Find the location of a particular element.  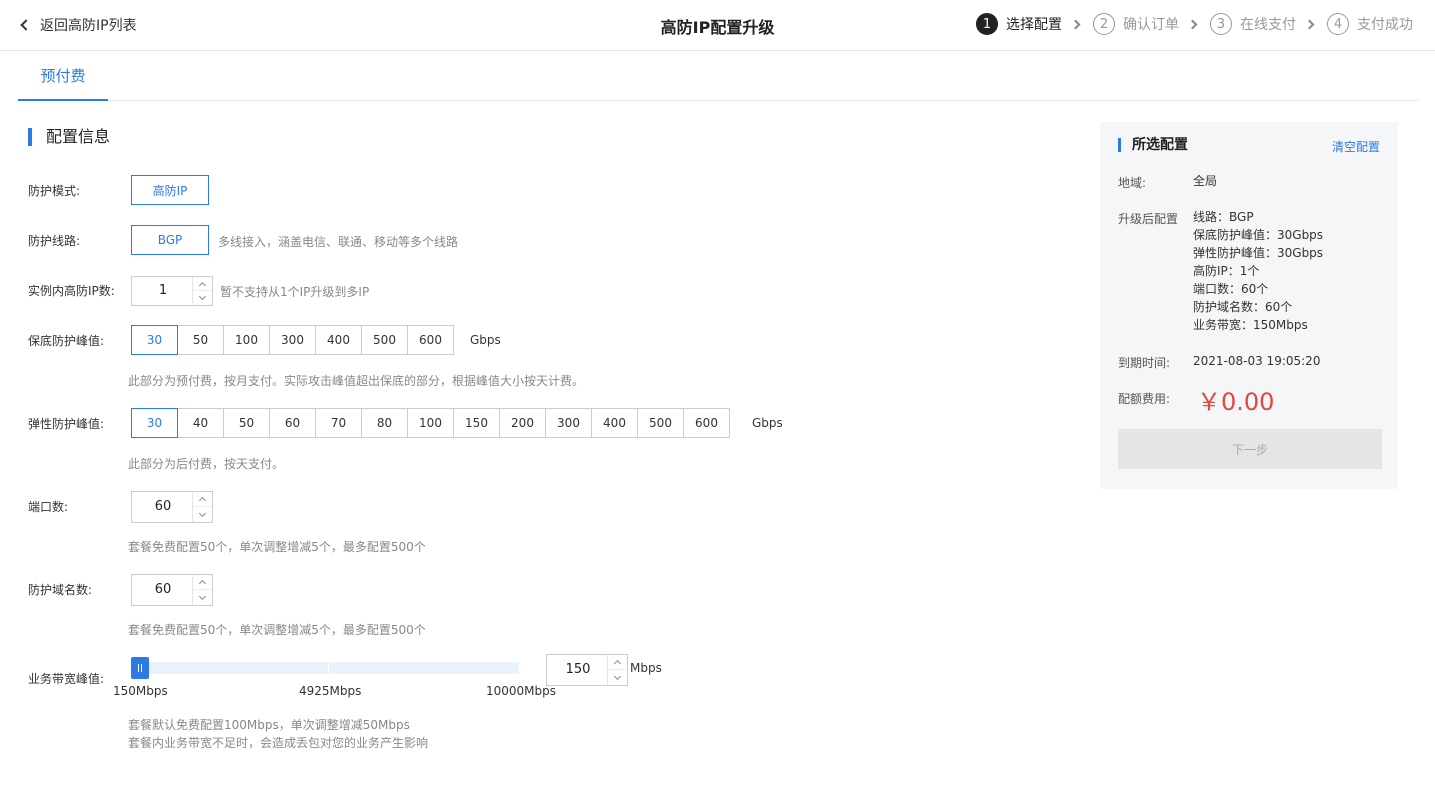

upgrade-line: 弹性防护峰值：30Gbps is located at coordinates (1258, 253).